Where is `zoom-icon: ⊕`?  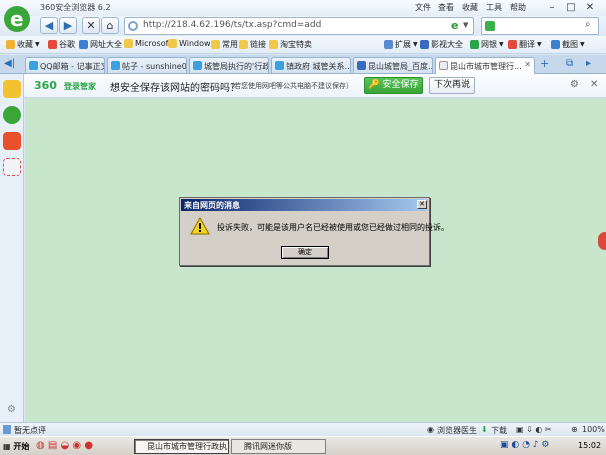 zoom-icon: ⊕ is located at coordinates (574, 429).